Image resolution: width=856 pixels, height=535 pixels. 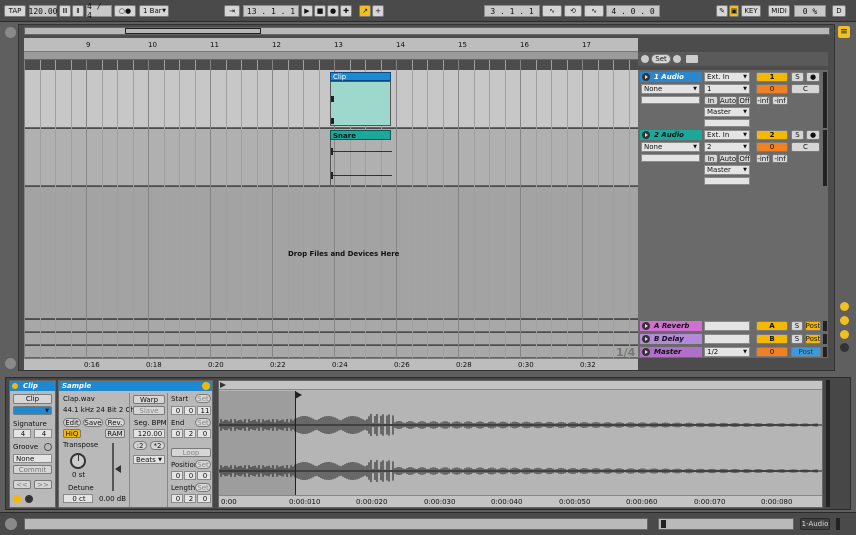 I want to click on groove-chooser: None, so click(x=32, y=458).